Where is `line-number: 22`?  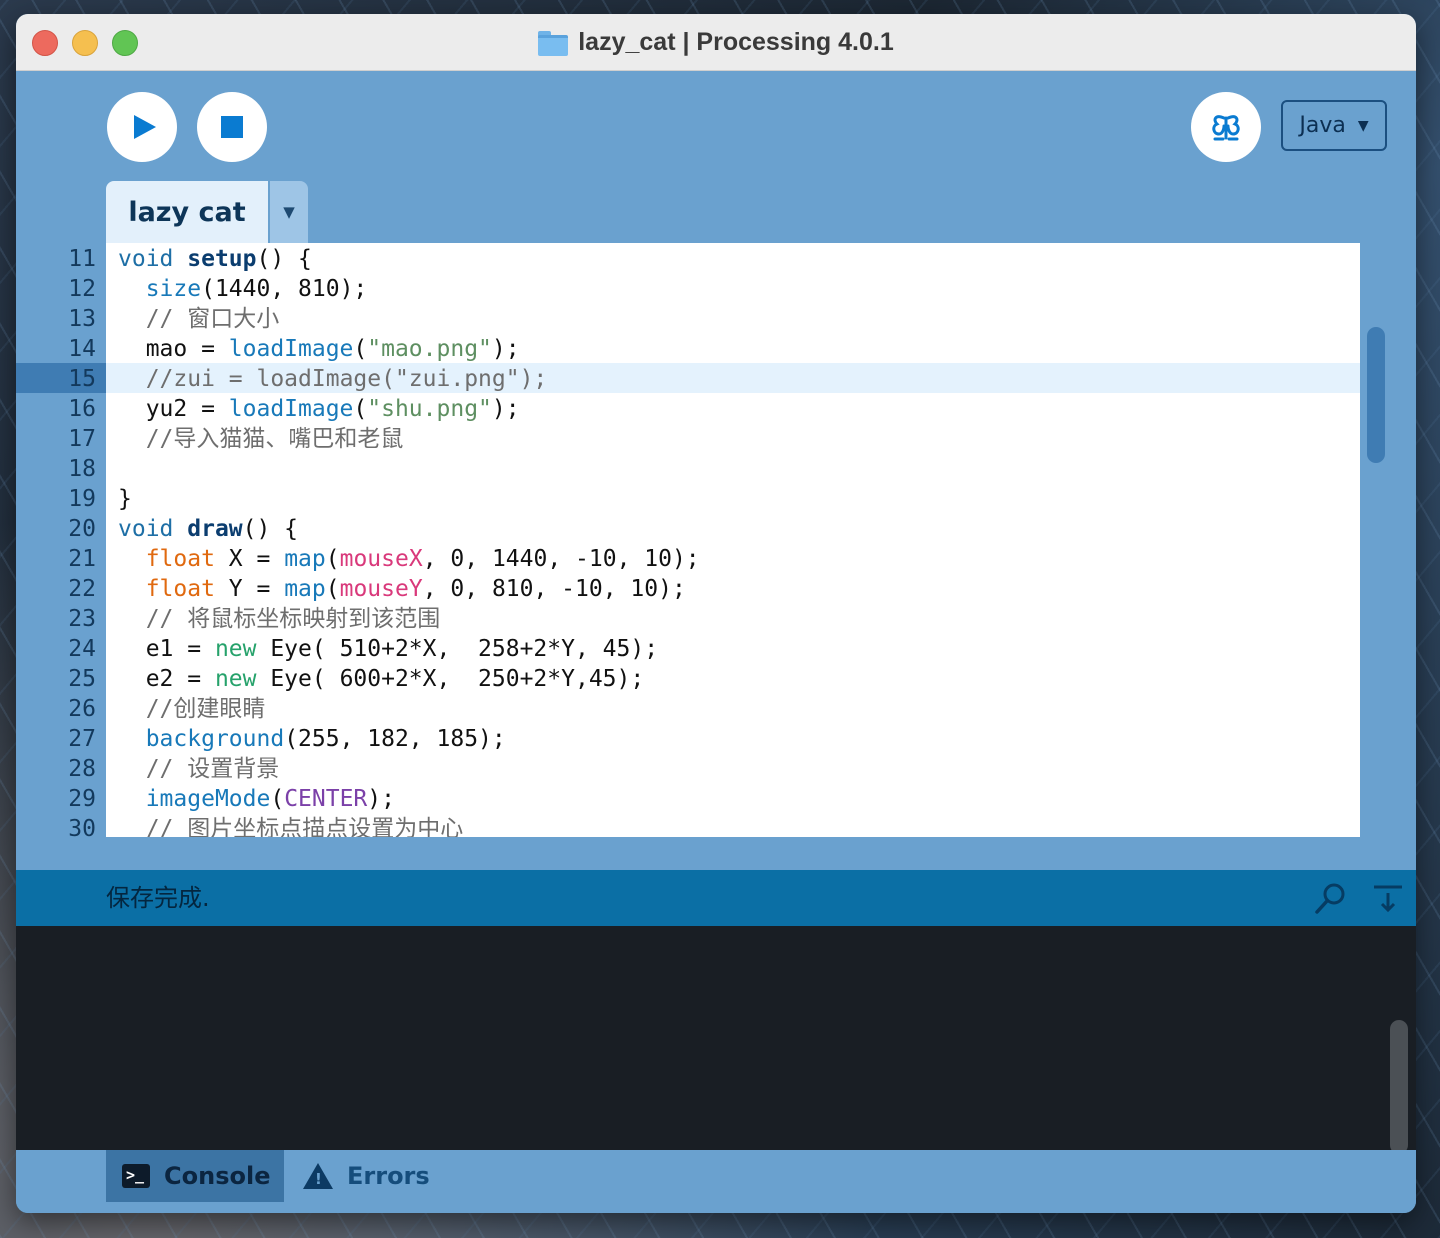
line-number: 22 is located at coordinates (82, 589).